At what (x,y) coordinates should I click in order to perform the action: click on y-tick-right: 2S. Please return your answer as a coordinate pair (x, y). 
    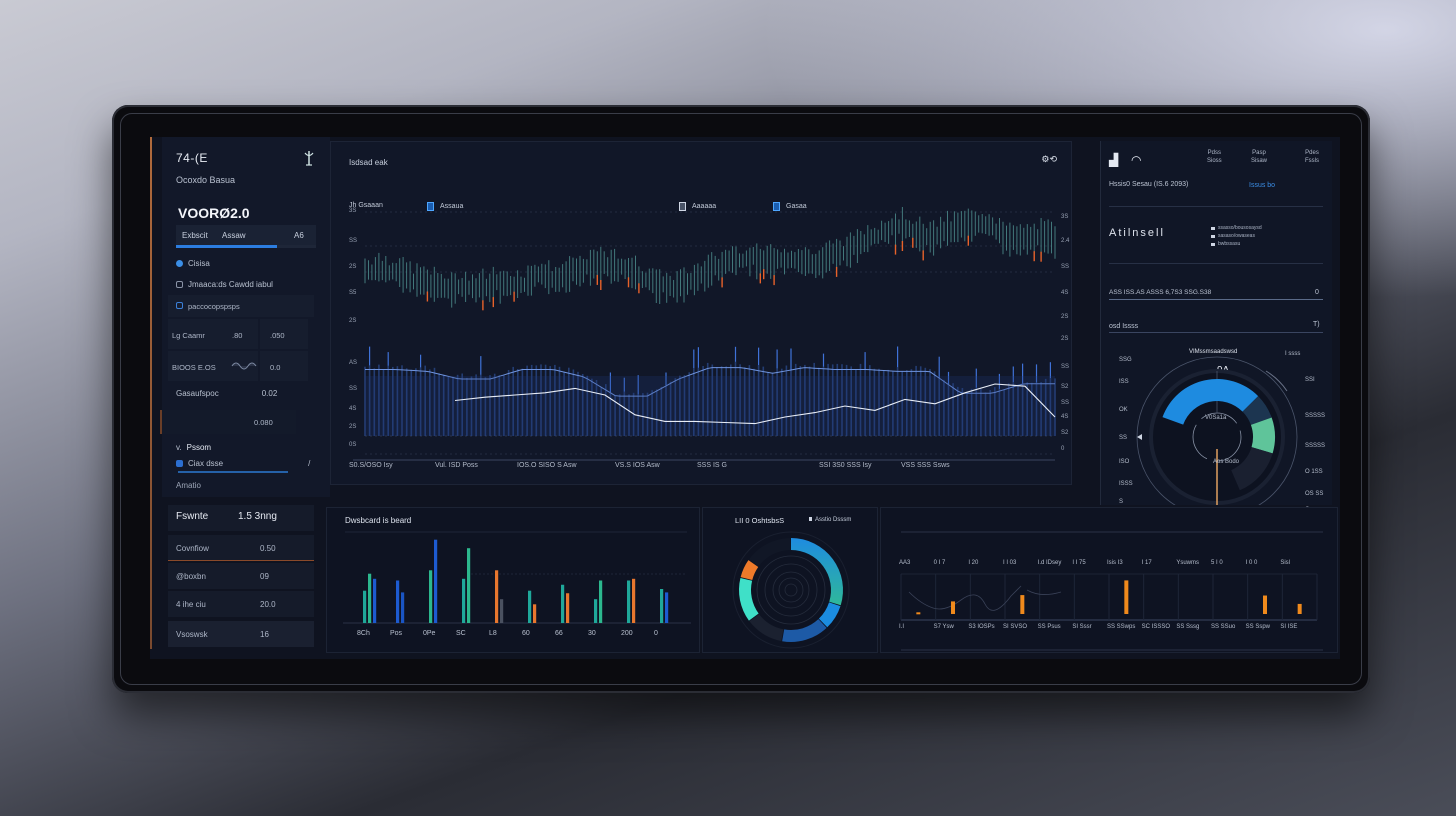
    Looking at the image, I should click on (1065, 317).